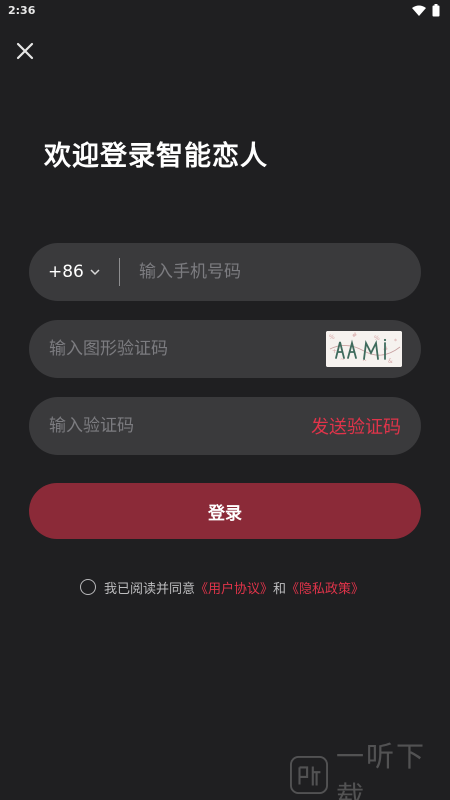 This screenshot has width=450, height=800. Describe the element at coordinates (309, 775) in the screenshot. I see `watermark-logo` at that location.